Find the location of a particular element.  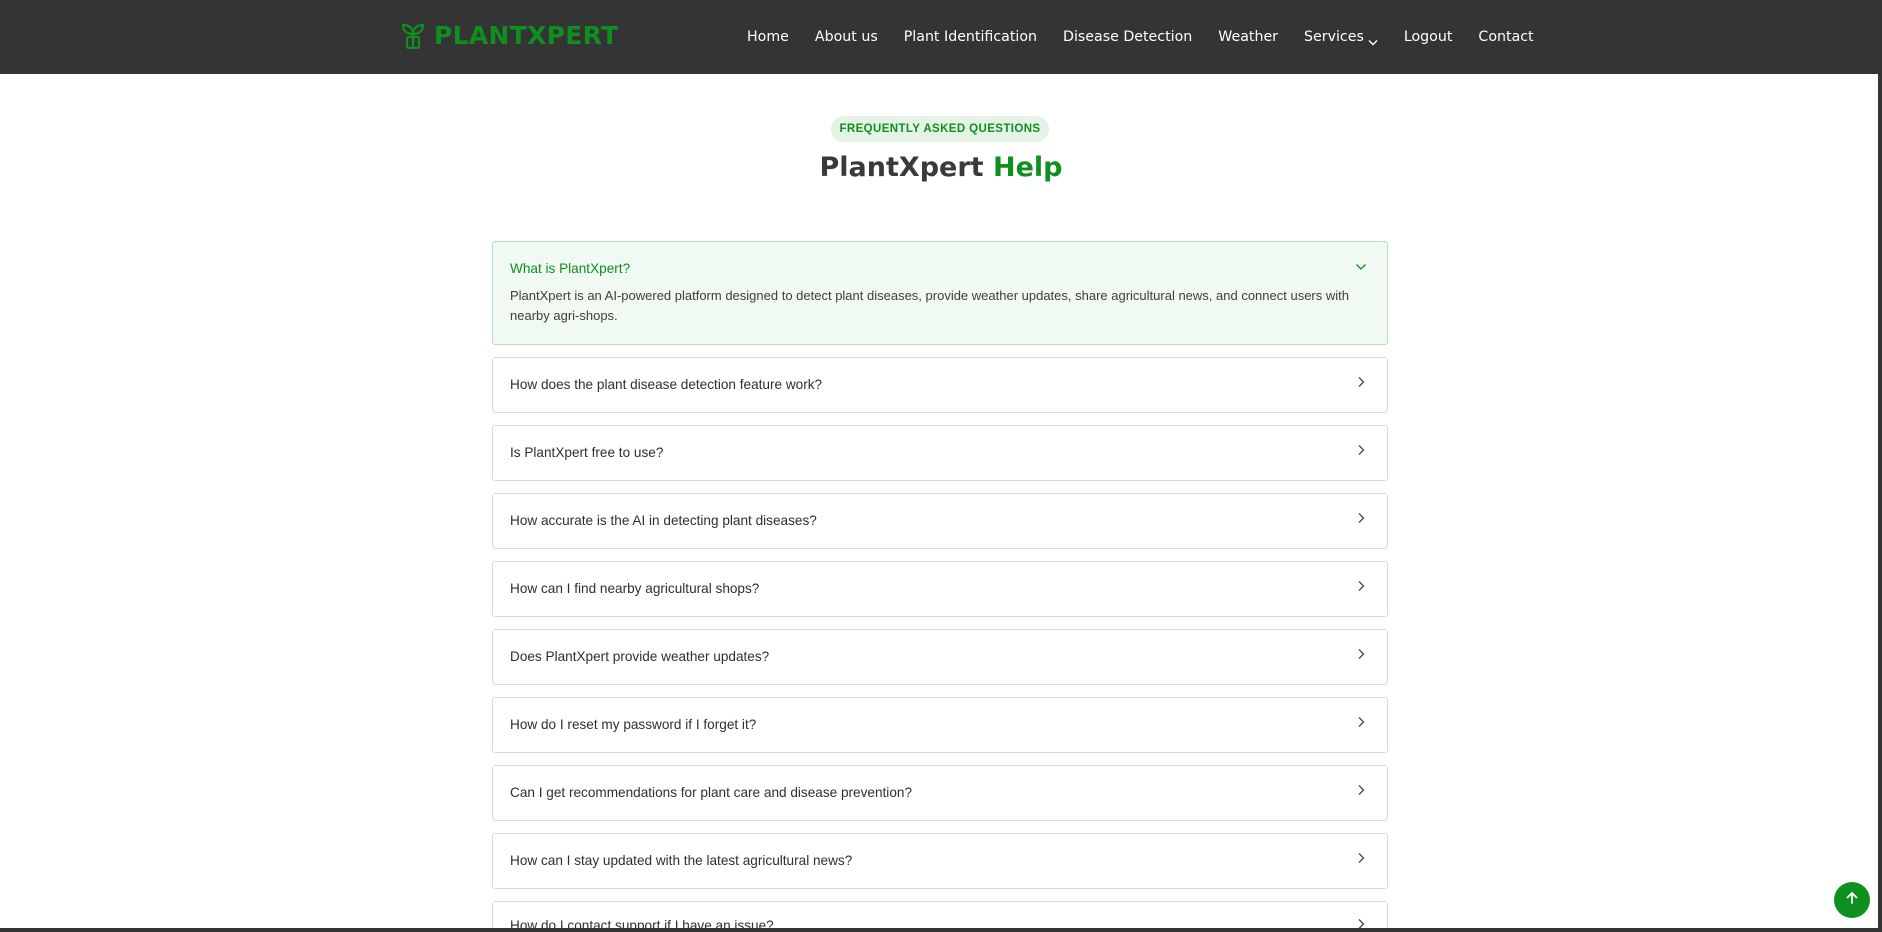

brand-name: PLANTXPERT is located at coordinates (526, 35).